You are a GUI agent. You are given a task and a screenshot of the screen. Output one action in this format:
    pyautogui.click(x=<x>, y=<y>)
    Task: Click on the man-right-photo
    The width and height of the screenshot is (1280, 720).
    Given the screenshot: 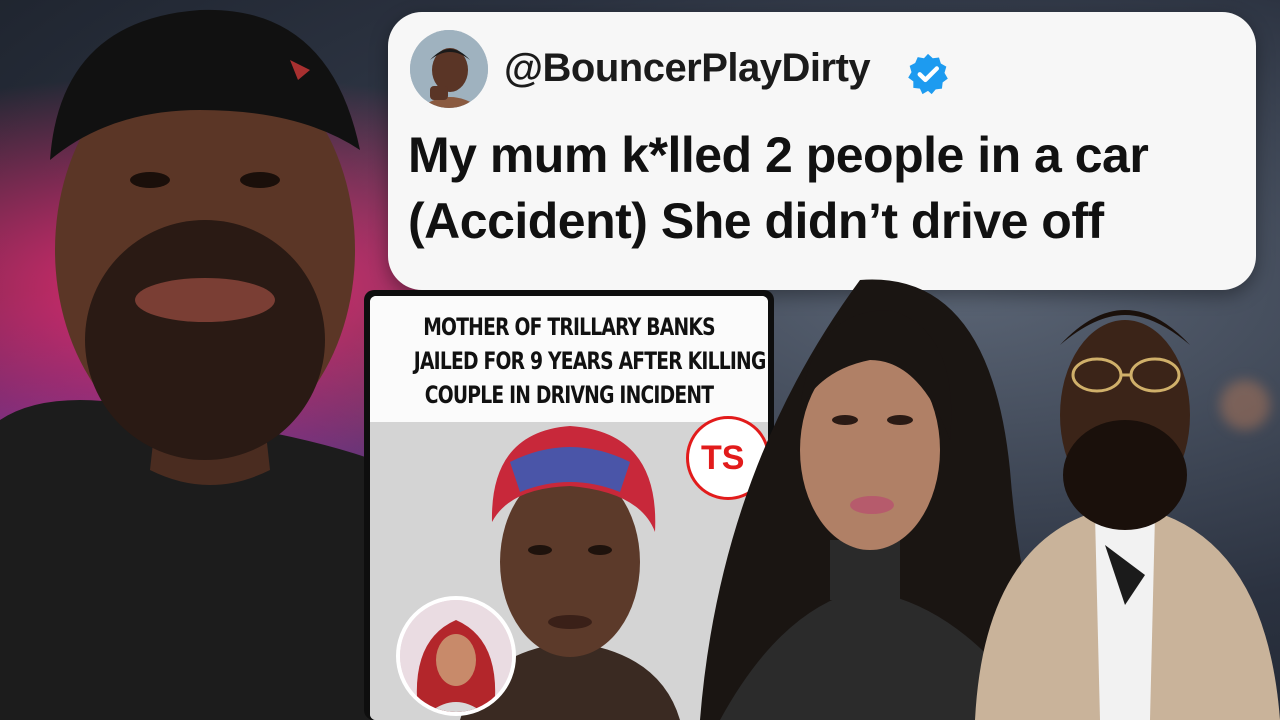 What is the action you would take?
    pyautogui.click(x=1127, y=515)
    